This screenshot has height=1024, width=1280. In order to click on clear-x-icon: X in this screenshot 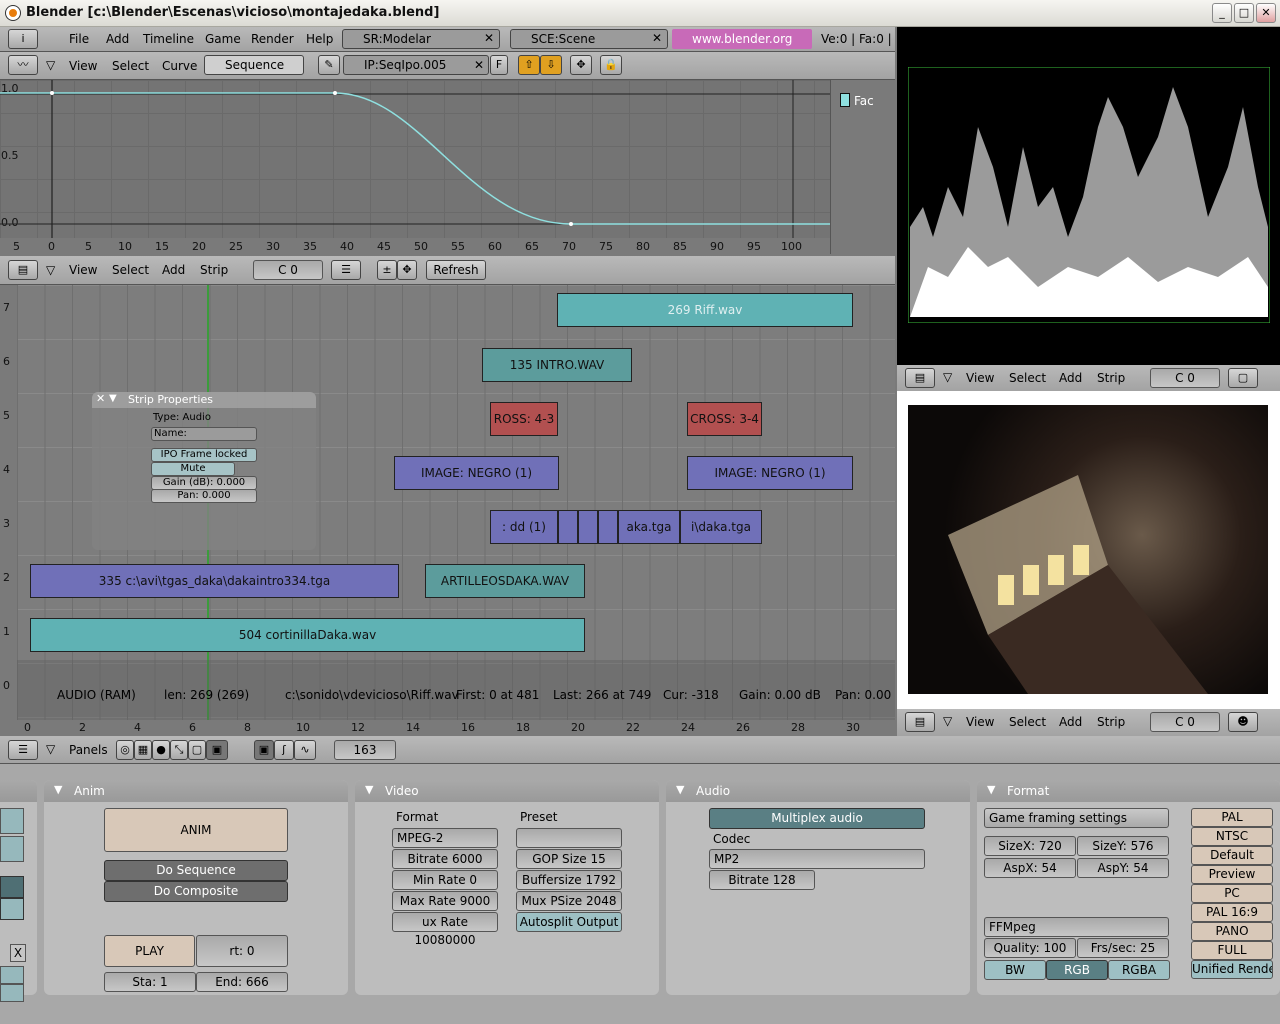, I will do `click(18, 953)`.